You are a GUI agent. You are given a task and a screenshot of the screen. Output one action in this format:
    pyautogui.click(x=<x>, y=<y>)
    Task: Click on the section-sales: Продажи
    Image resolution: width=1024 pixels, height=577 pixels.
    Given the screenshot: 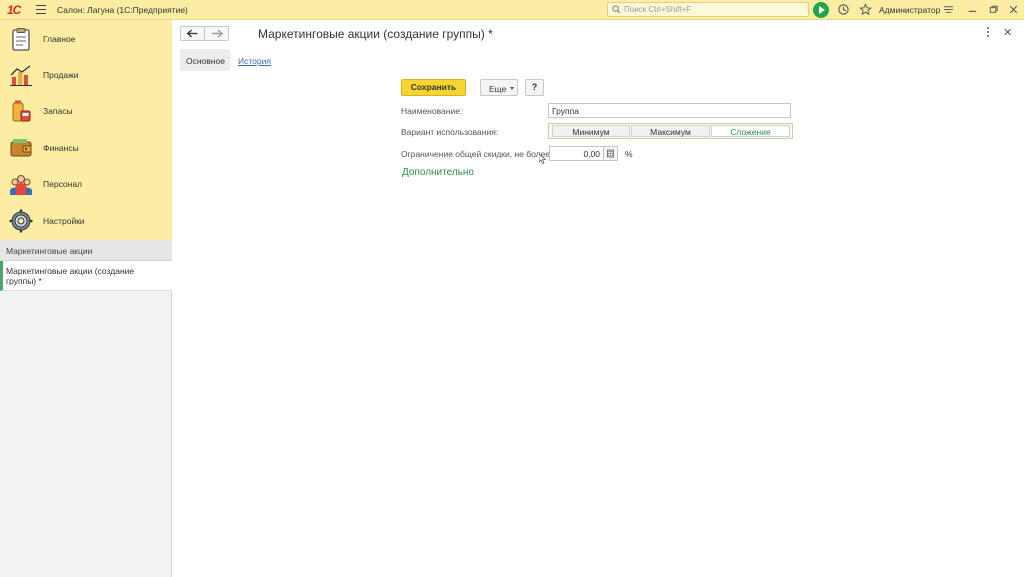 What is the action you would take?
    pyautogui.click(x=86, y=75)
    